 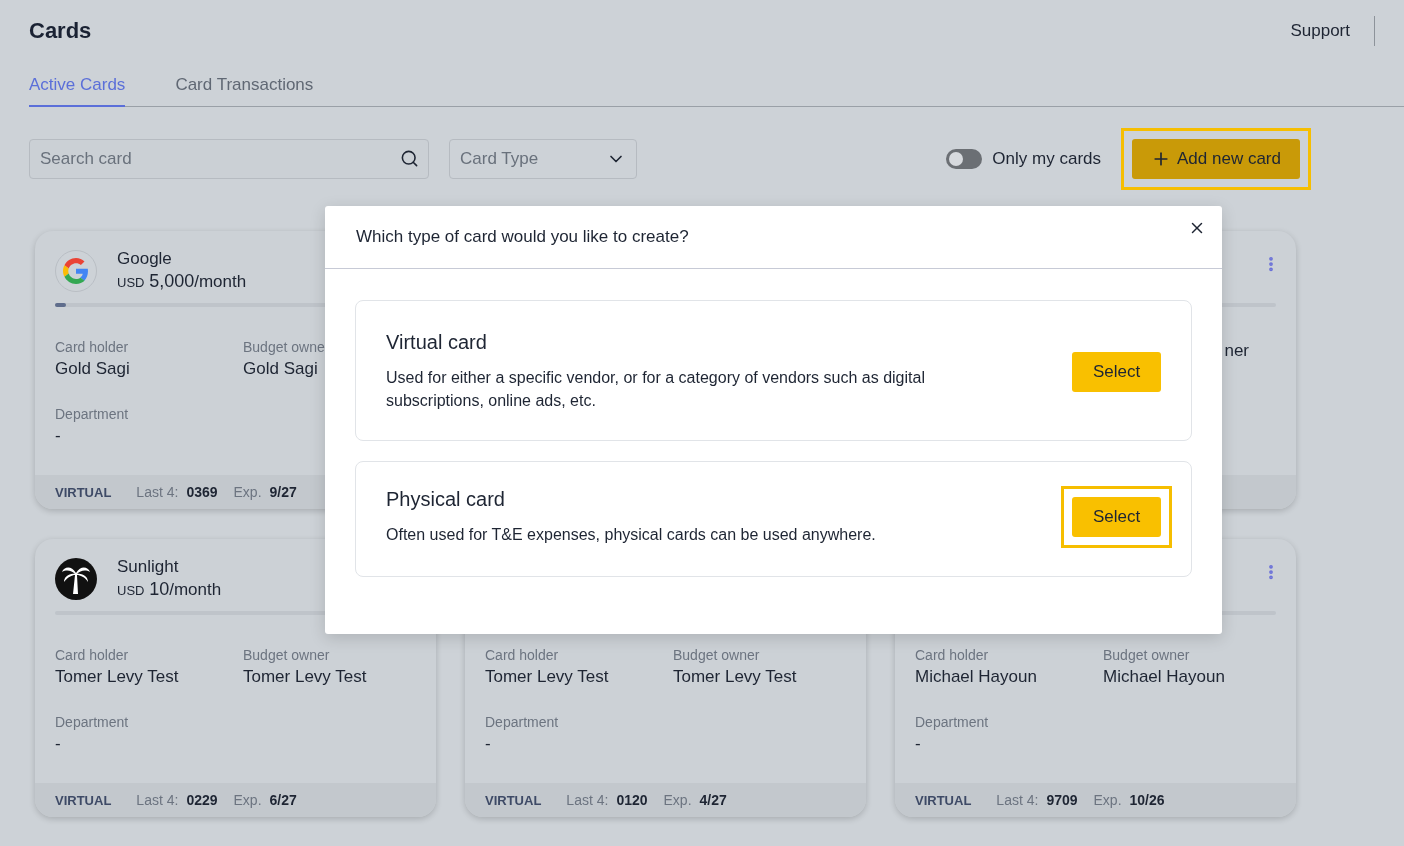 I want to click on expiry-value: 4/27, so click(x=713, y=800).